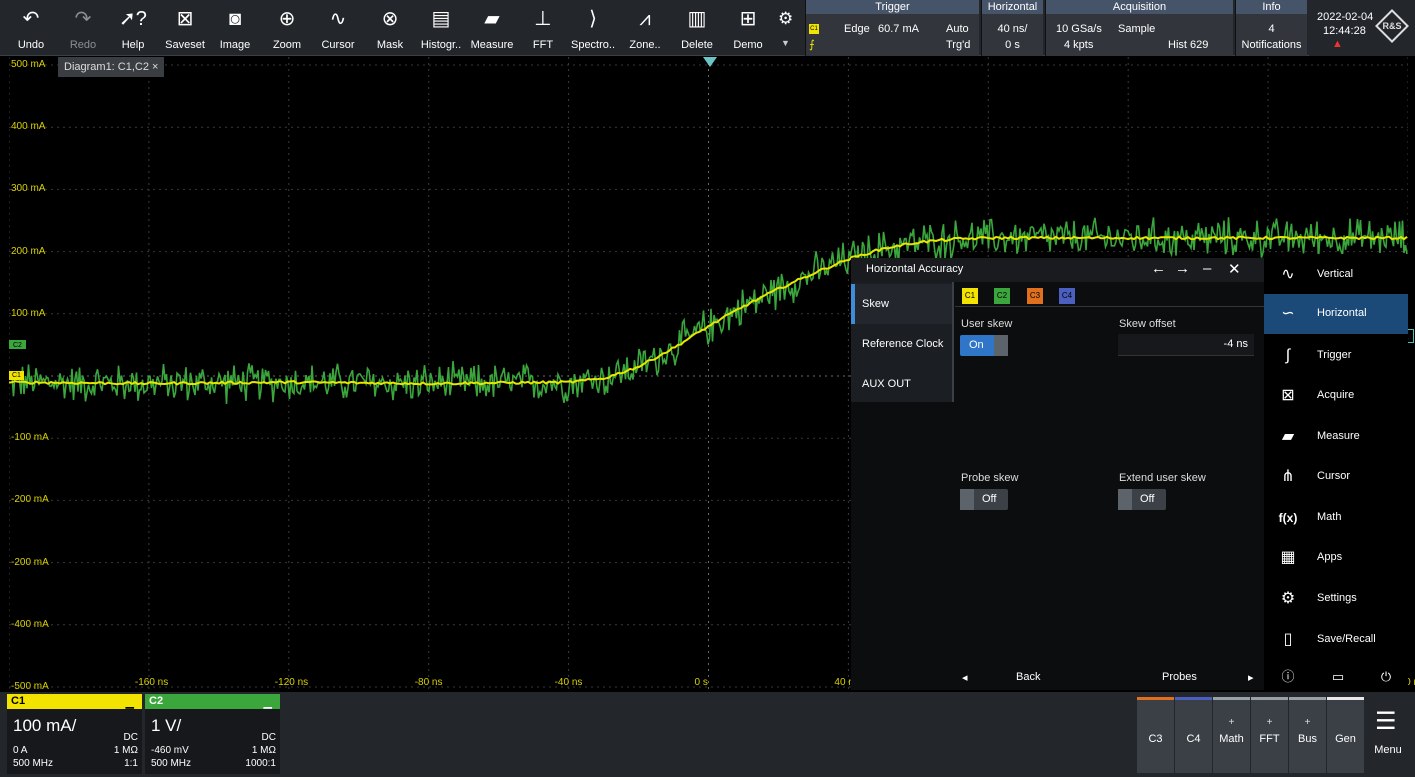 The width and height of the screenshot is (1415, 777). Describe the element at coordinates (185, 28) in the screenshot. I see `saveset-button: ⊠ Saveset` at that location.